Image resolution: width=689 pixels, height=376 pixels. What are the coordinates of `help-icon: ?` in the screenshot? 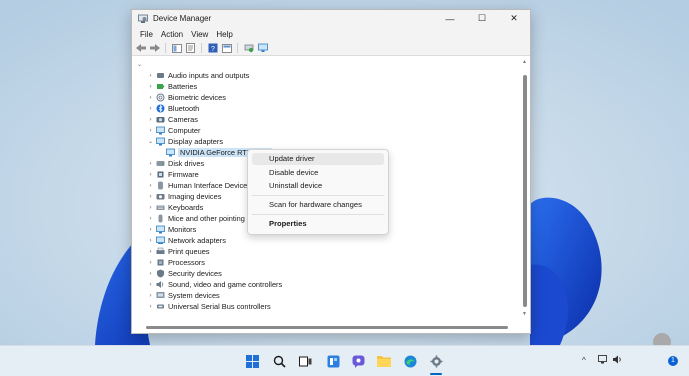 It's located at (212, 48).